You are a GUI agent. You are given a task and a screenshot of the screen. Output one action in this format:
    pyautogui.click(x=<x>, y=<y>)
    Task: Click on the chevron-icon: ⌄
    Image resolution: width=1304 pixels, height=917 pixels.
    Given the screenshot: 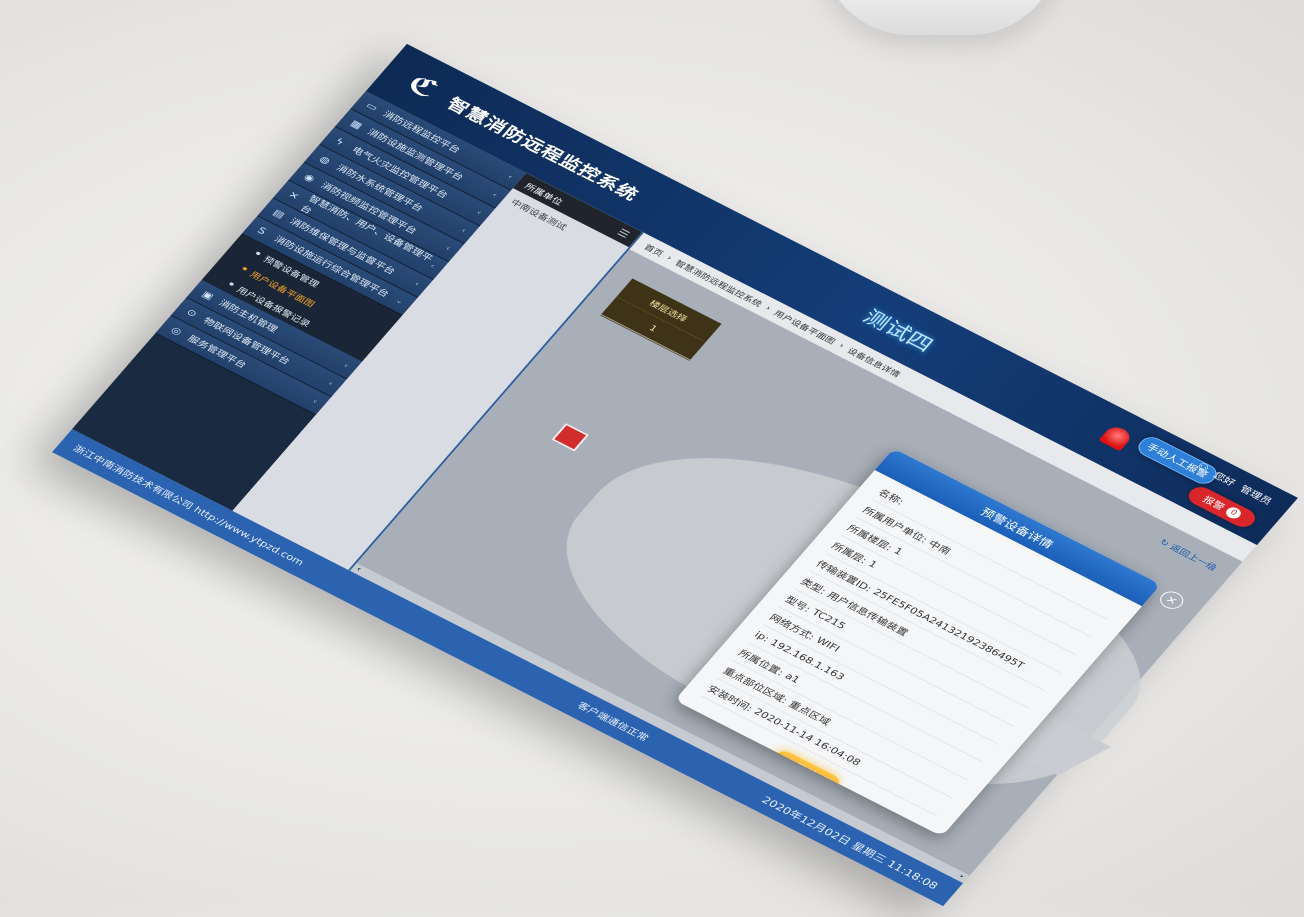 What is the action you would take?
    pyautogui.click(x=399, y=301)
    